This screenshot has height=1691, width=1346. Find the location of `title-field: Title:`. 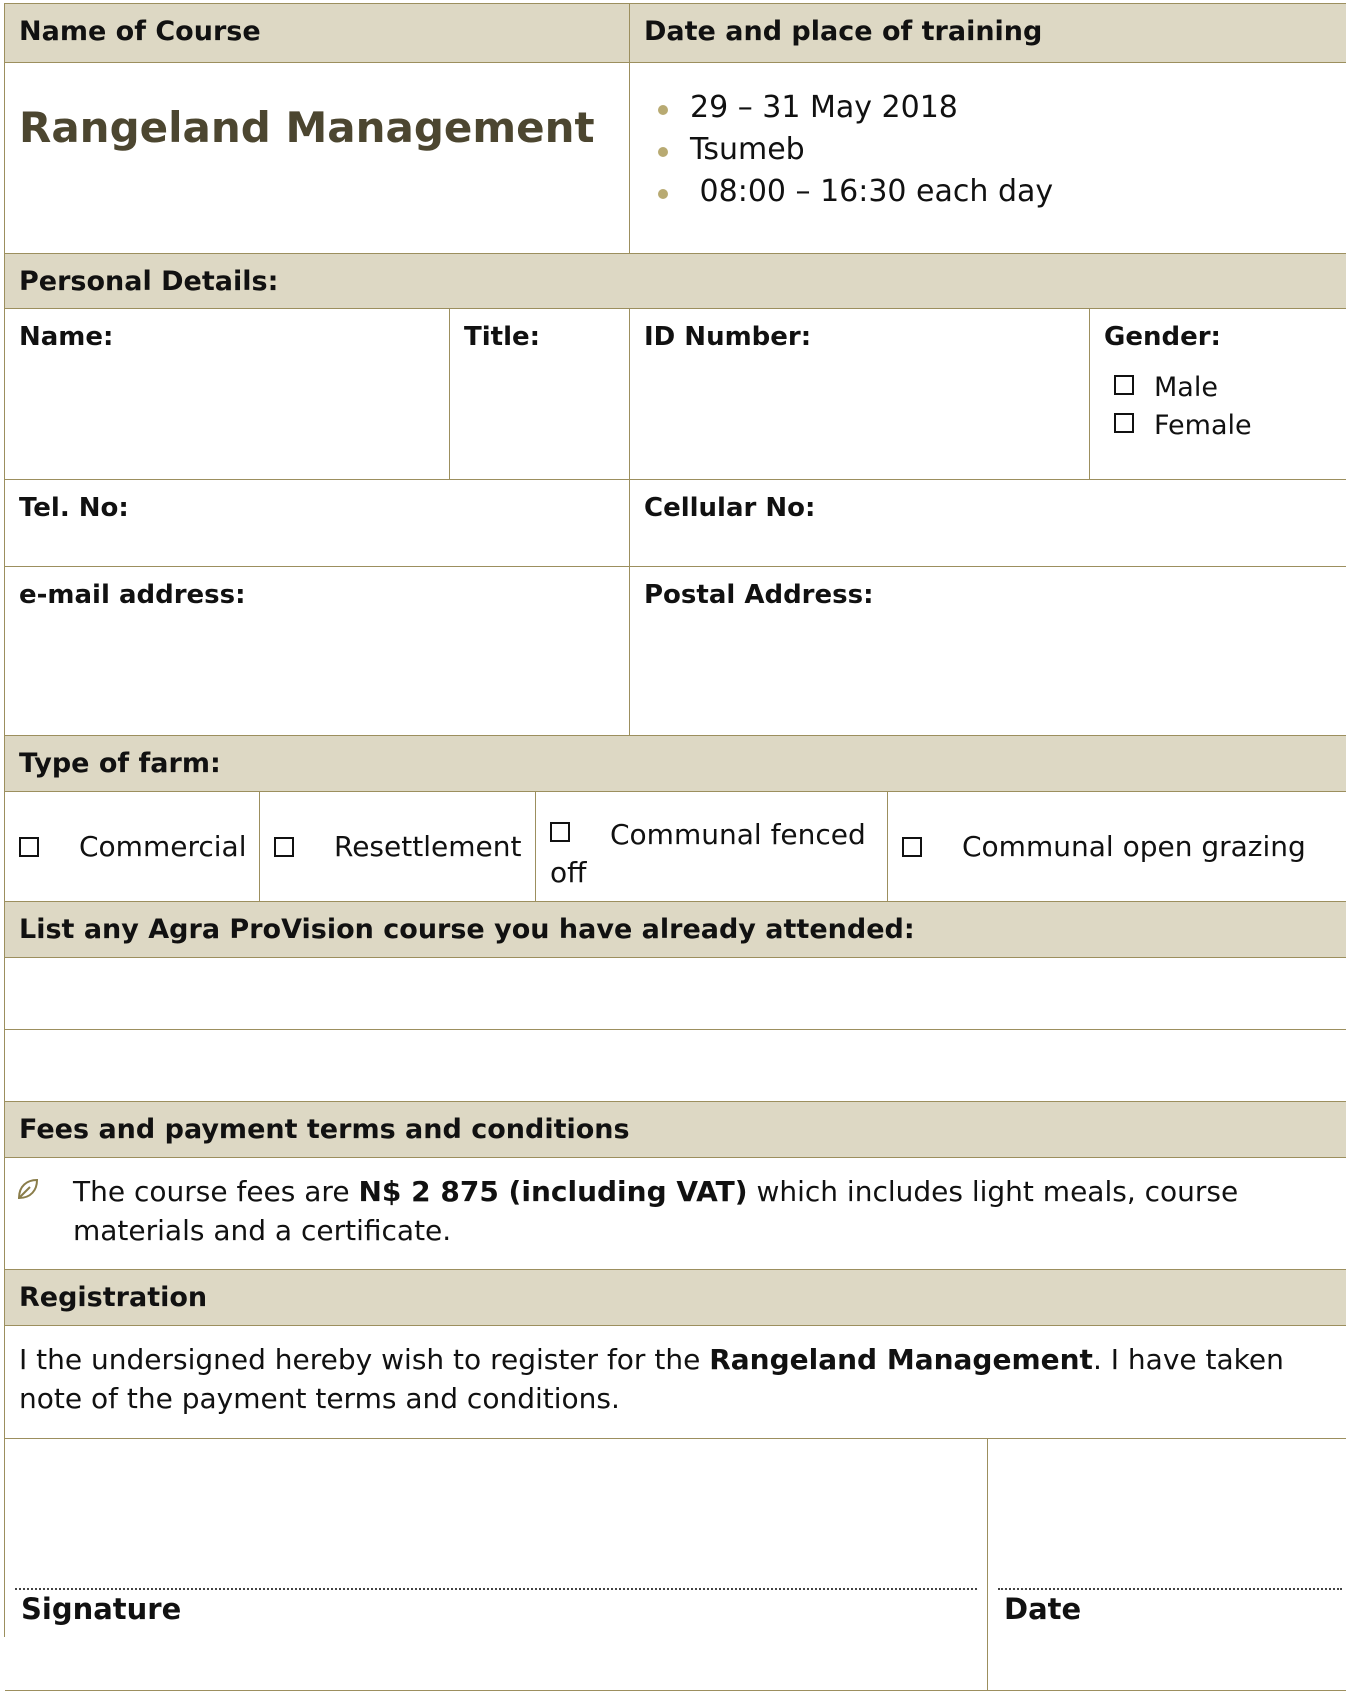

title-field: Title: is located at coordinates (540, 394).